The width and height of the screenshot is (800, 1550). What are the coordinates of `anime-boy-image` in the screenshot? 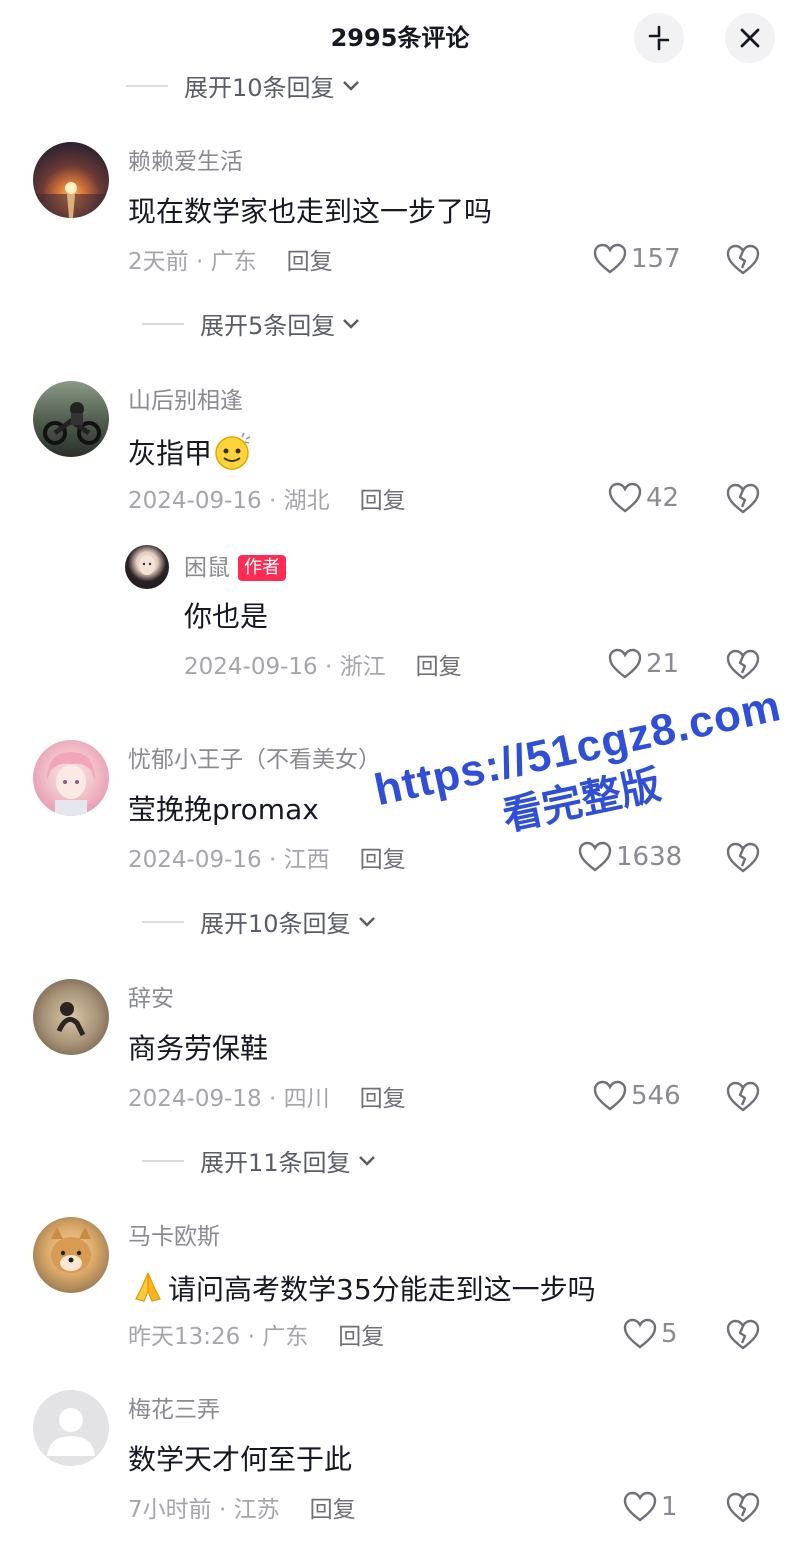 It's located at (71, 784).